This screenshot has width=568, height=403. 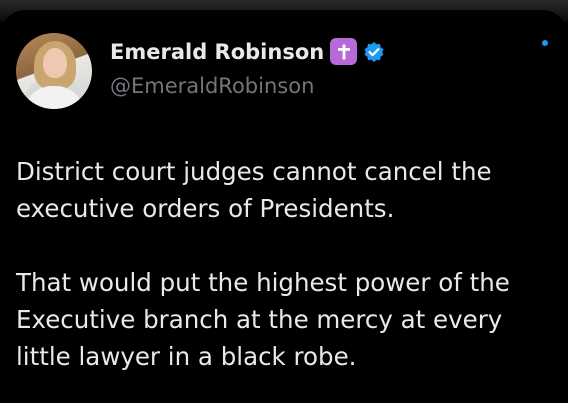 What do you see at coordinates (344, 51) in the screenshot?
I see `latin-cross-icon` at bounding box center [344, 51].